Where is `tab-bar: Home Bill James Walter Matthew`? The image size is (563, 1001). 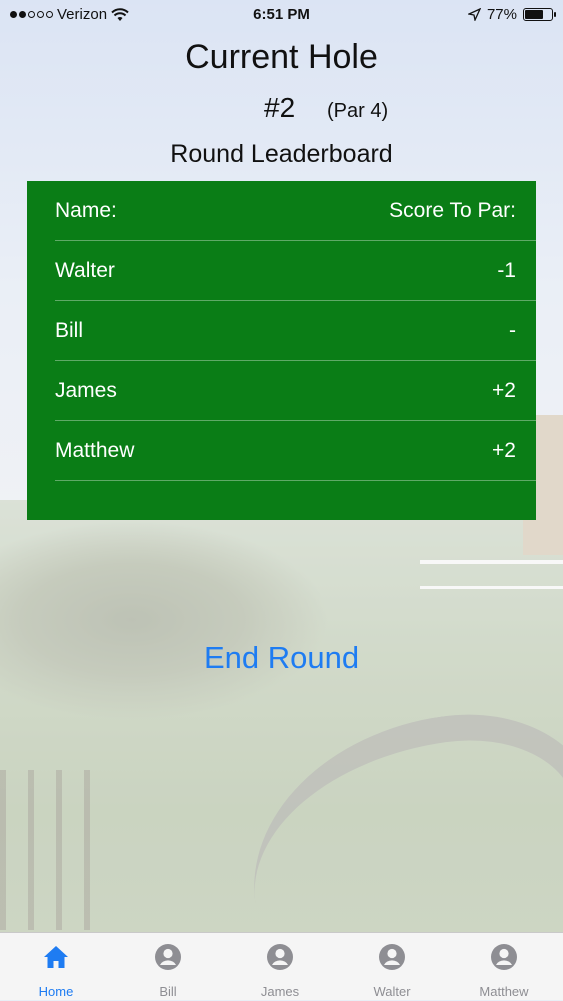
tab-bar: Home Bill James Walter Matthew is located at coordinates (281, 966).